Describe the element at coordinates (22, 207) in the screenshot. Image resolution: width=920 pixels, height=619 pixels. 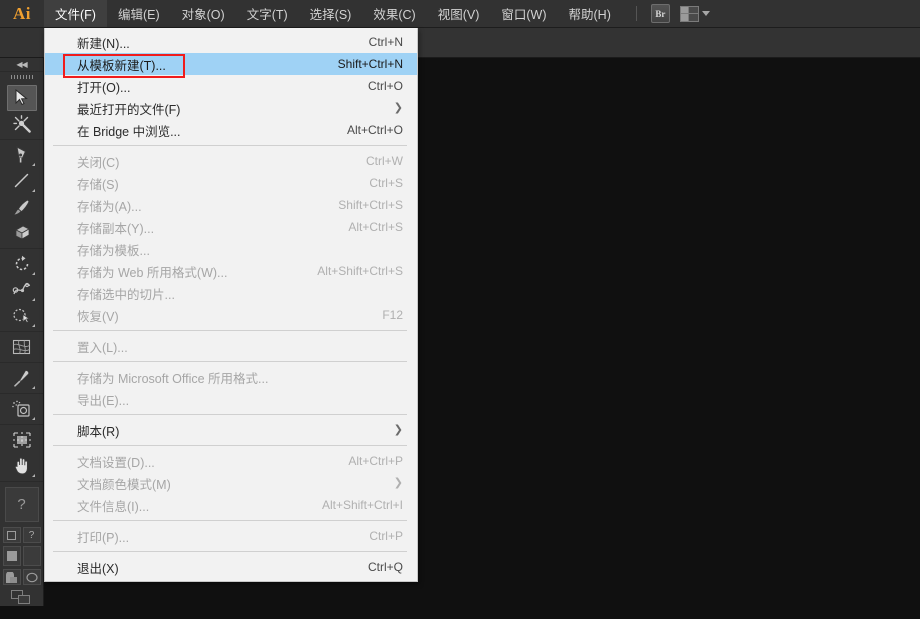
I see `paintbrush-tool` at that location.